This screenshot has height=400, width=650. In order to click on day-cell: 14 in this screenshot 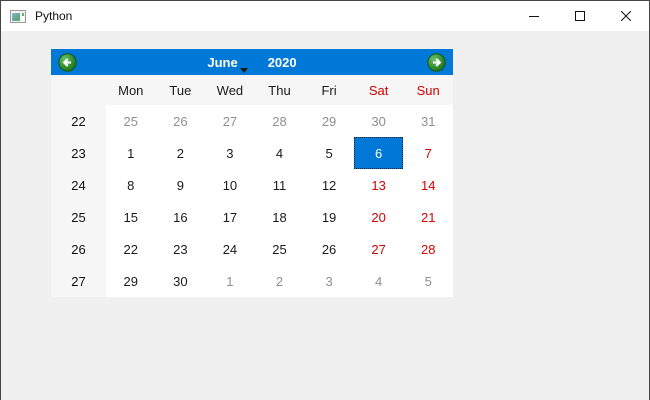, I will do `click(428, 185)`.